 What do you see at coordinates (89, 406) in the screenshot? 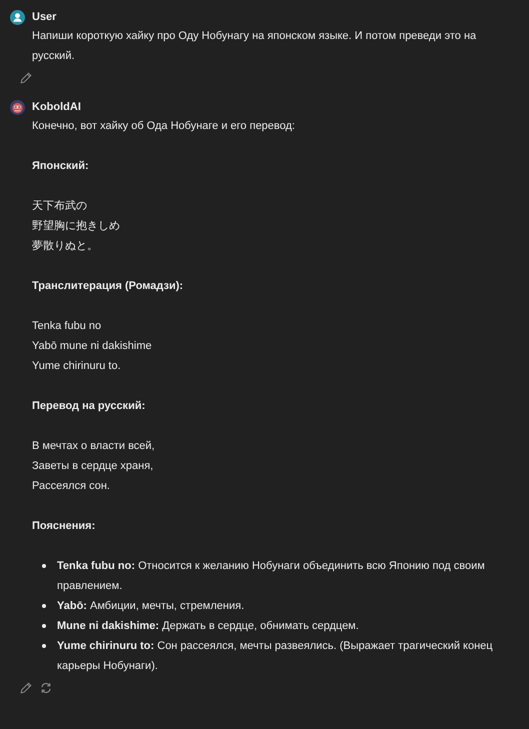
I see `section-heading: Перевод на русский:` at bounding box center [89, 406].